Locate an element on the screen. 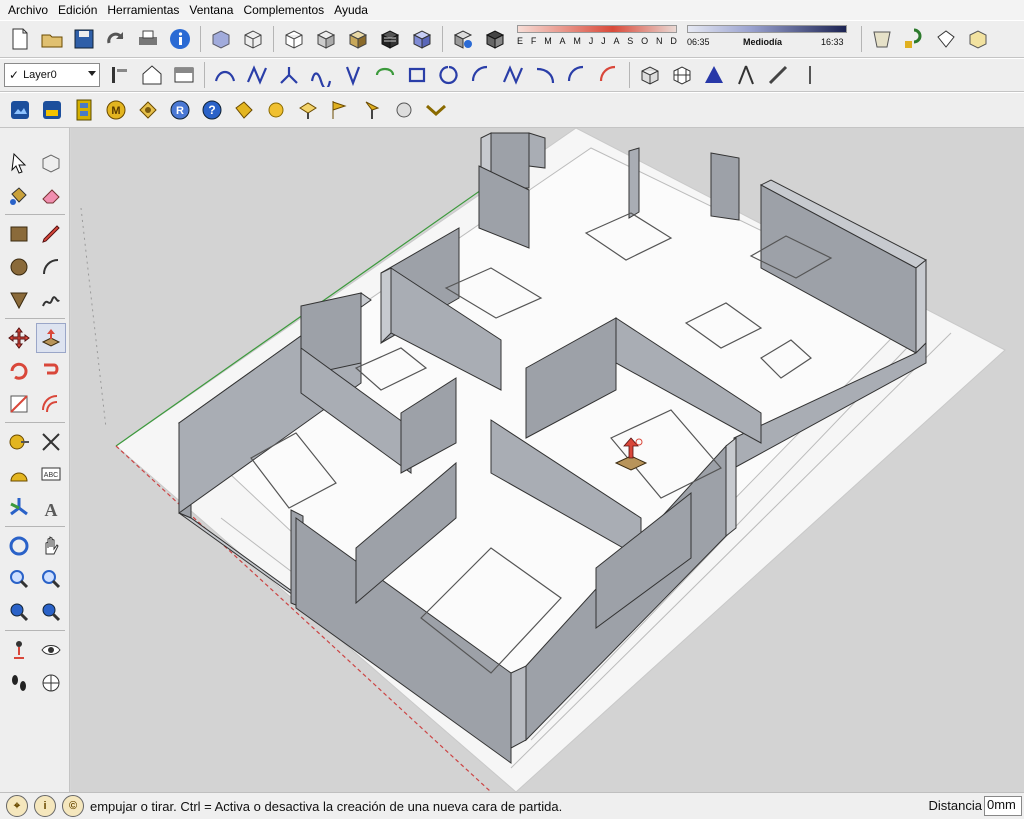 This screenshot has width=1024, height=819. zoom-extents-icon is located at coordinates (19, 612).